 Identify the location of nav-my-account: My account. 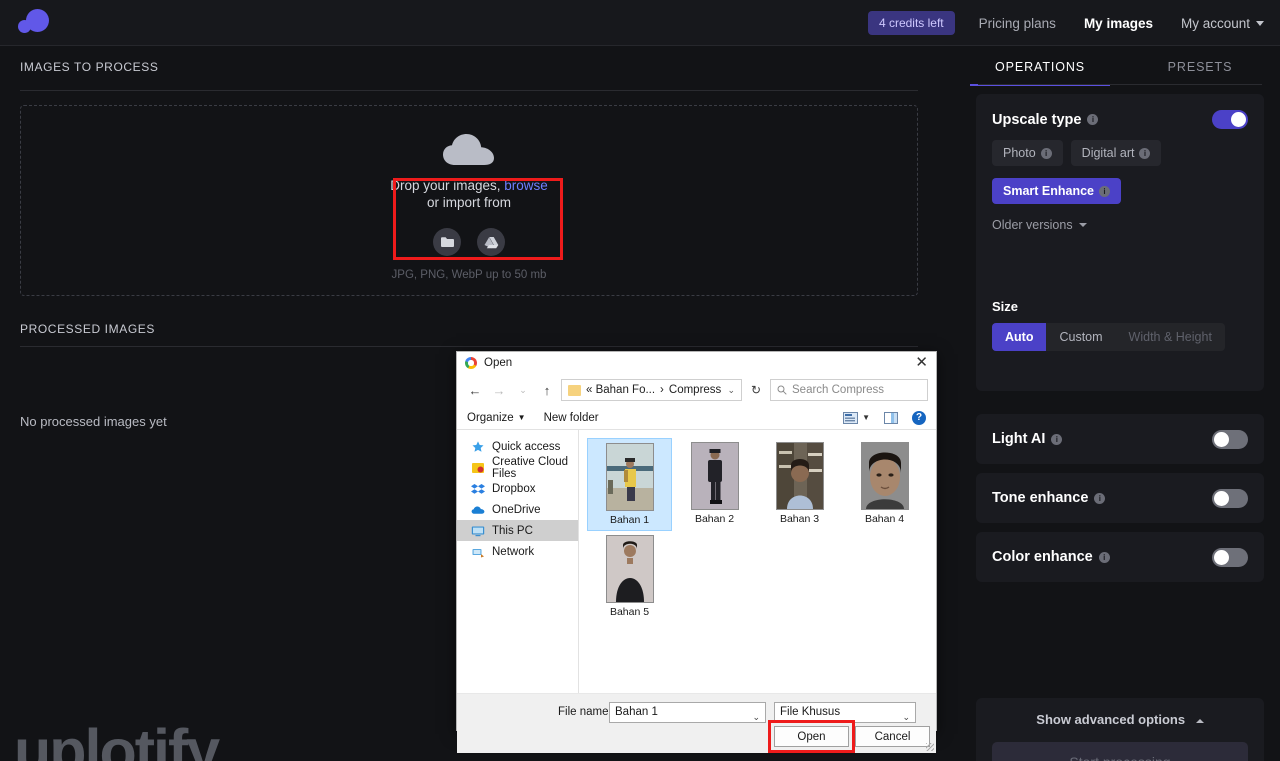
(1222, 23).